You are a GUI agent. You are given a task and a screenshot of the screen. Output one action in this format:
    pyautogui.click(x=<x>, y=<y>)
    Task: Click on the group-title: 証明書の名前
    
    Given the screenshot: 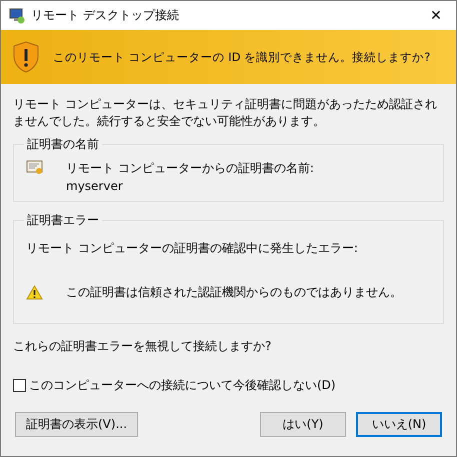 What is the action you would take?
    pyautogui.click(x=63, y=144)
    